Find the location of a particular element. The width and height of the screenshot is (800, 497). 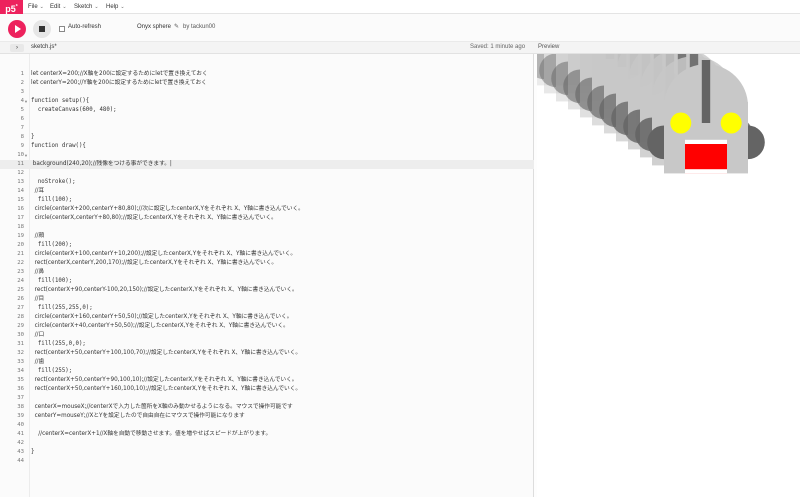

code-line: 23 //鼻 is located at coordinates (267, 272).